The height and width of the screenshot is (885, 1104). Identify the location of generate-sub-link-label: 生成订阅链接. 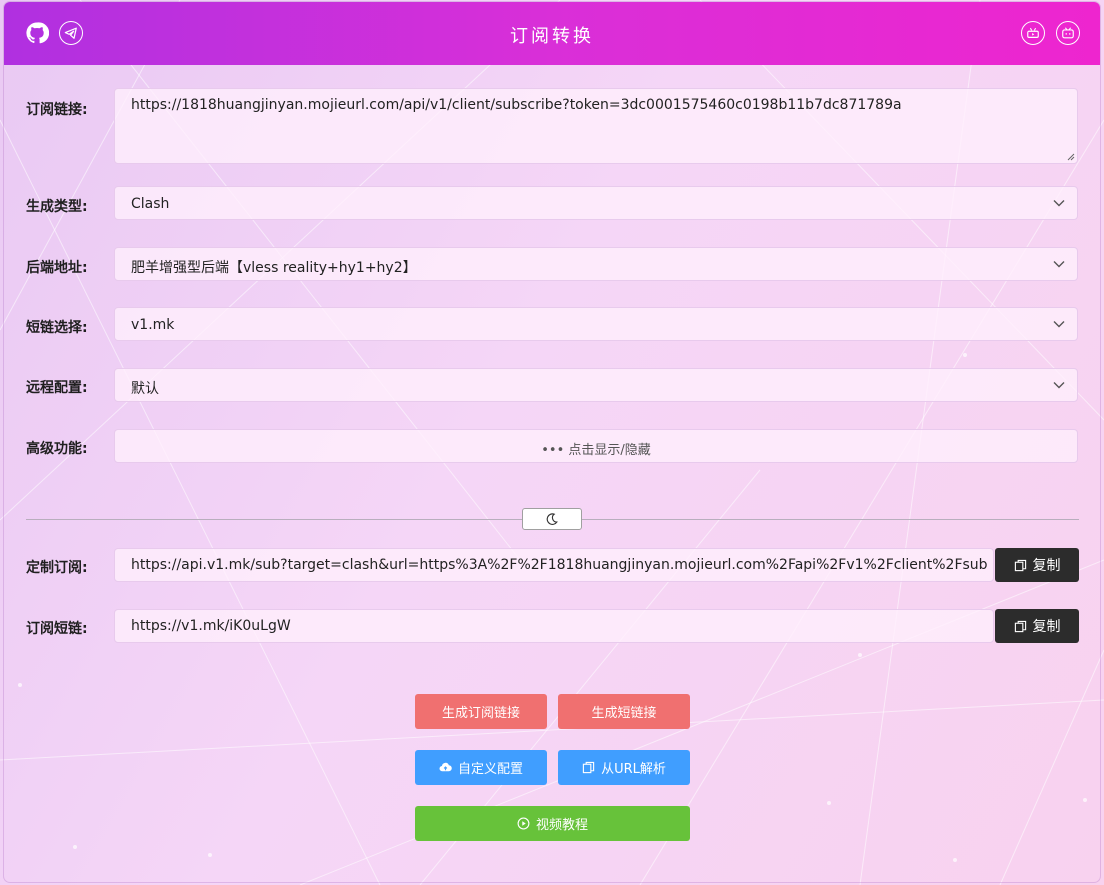
(480, 713).